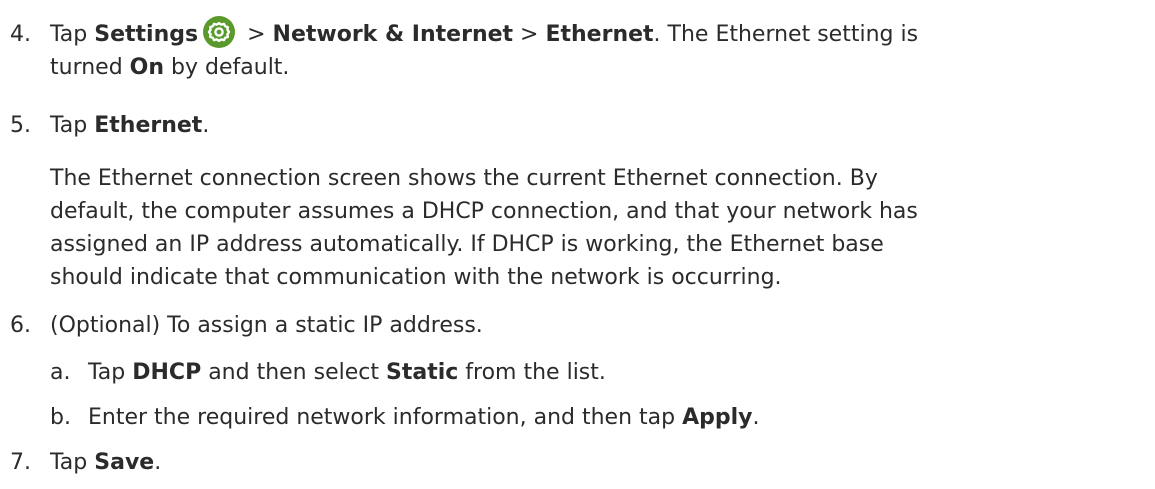 Image resolution: width=1155 pixels, height=489 pixels. I want to click on step-5-text: Tap Ethernet., so click(585, 125).